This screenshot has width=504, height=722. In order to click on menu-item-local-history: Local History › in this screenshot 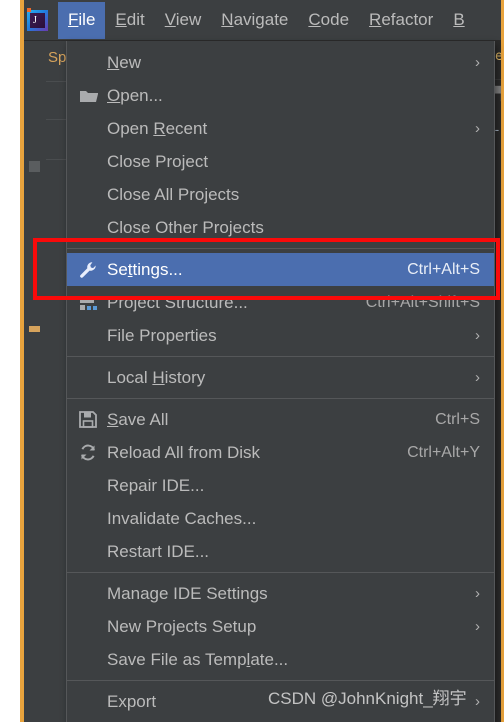, I will do `click(280, 377)`.